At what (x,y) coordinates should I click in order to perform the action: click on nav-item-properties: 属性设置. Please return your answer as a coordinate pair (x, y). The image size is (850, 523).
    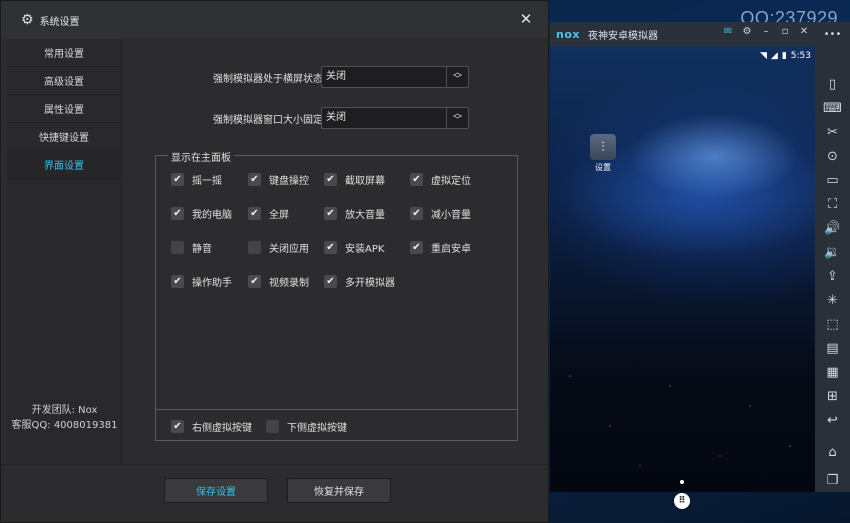
    Looking at the image, I should click on (64, 109).